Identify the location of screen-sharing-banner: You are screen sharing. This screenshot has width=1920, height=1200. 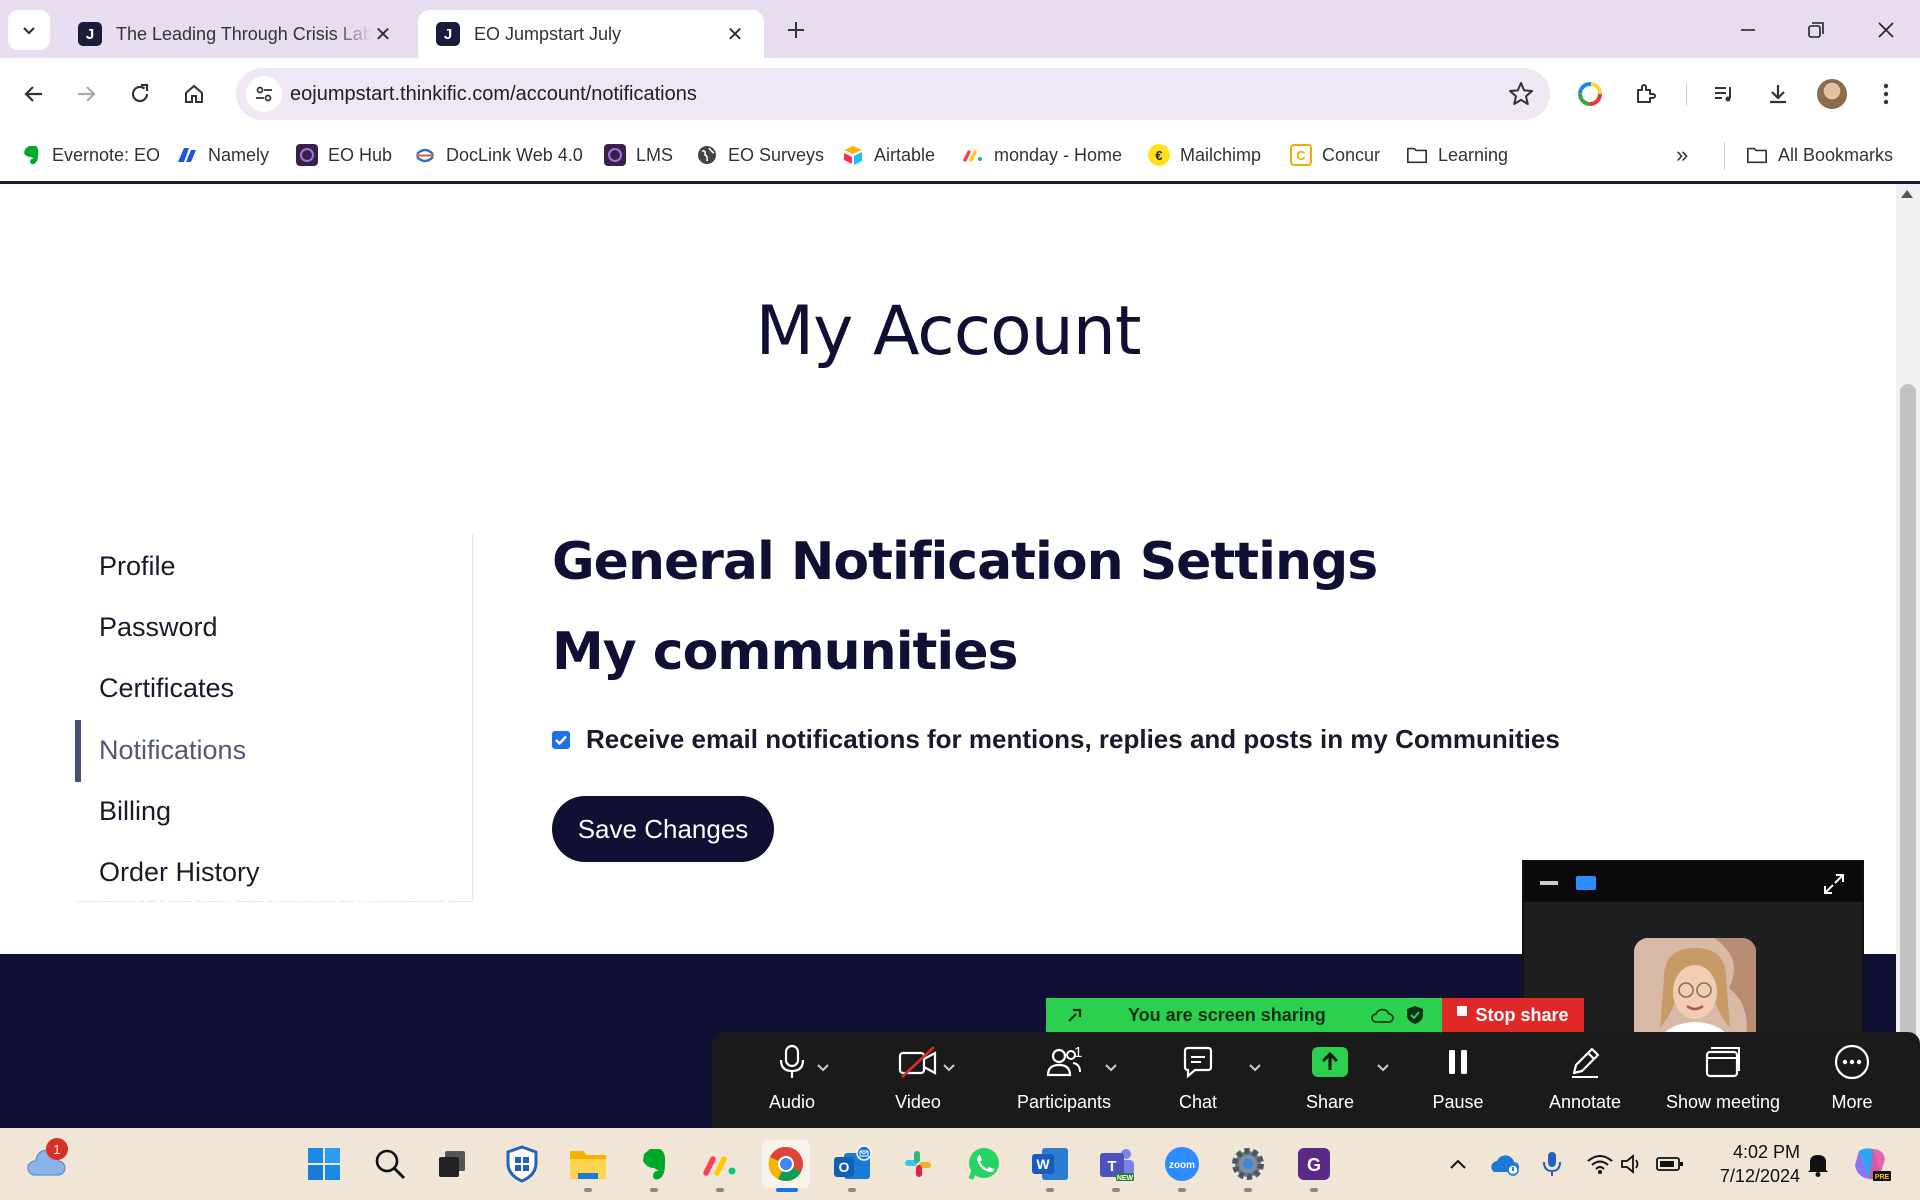
(1244, 1015).